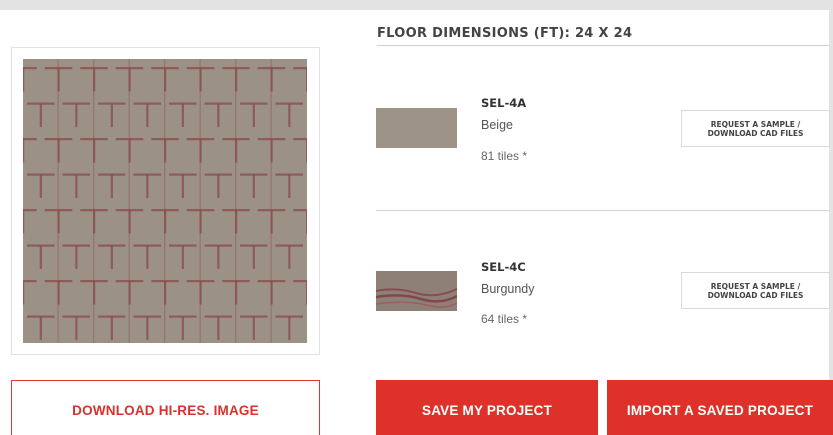 Image resolution: width=833 pixels, height=435 pixels. What do you see at coordinates (165, 407) in the screenshot?
I see `download-hi-res-image-button: DOWNLOAD HI-RES. IMAGE` at bounding box center [165, 407].